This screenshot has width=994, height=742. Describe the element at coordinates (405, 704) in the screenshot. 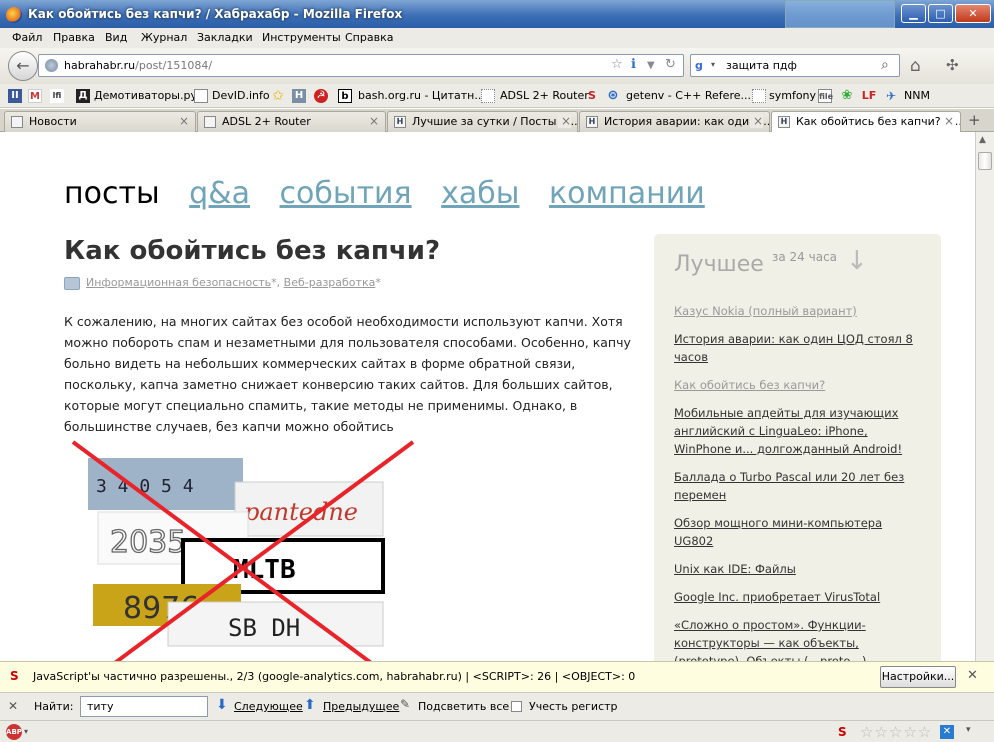

I see `highlight-pen-icon: ✎` at that location.